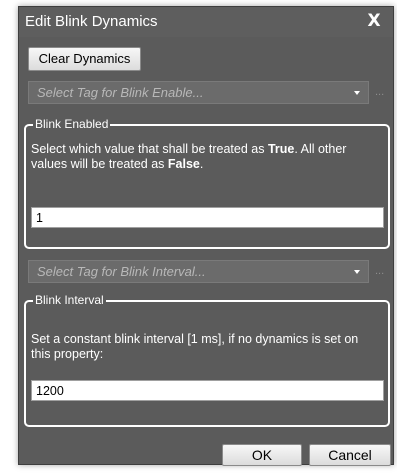 This screenshot has width=397, height=473. I want to click on dialog-title: Edit Blink Dynamics, so click(91, 21).